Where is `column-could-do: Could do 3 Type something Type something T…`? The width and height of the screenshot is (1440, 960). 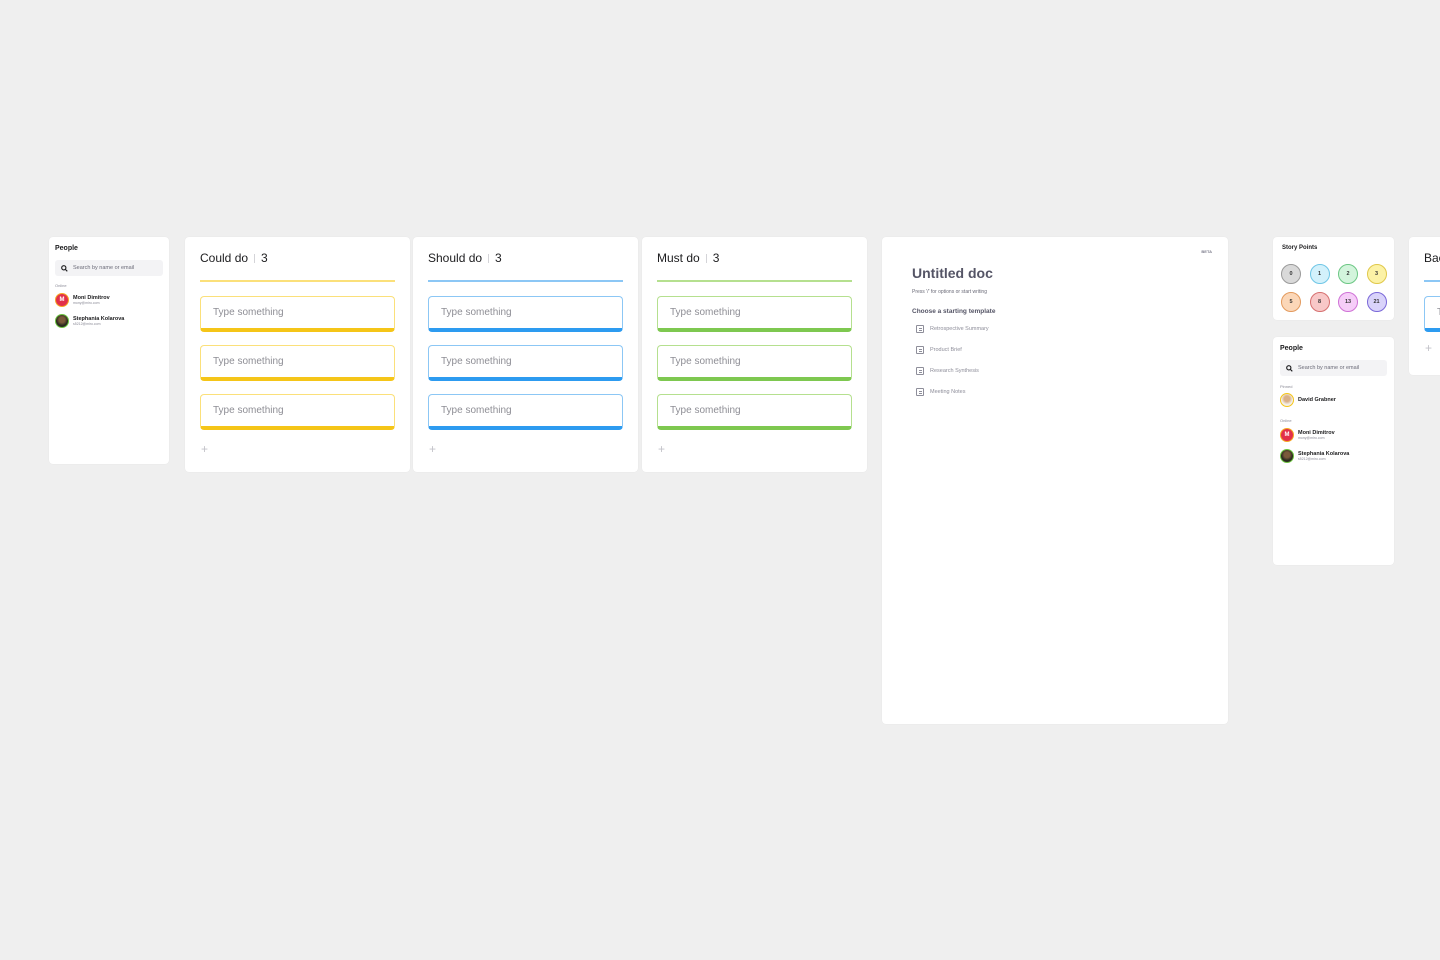 column-could-do: Could do 3 Type something Type something T… is located at coordinates (297, 354).